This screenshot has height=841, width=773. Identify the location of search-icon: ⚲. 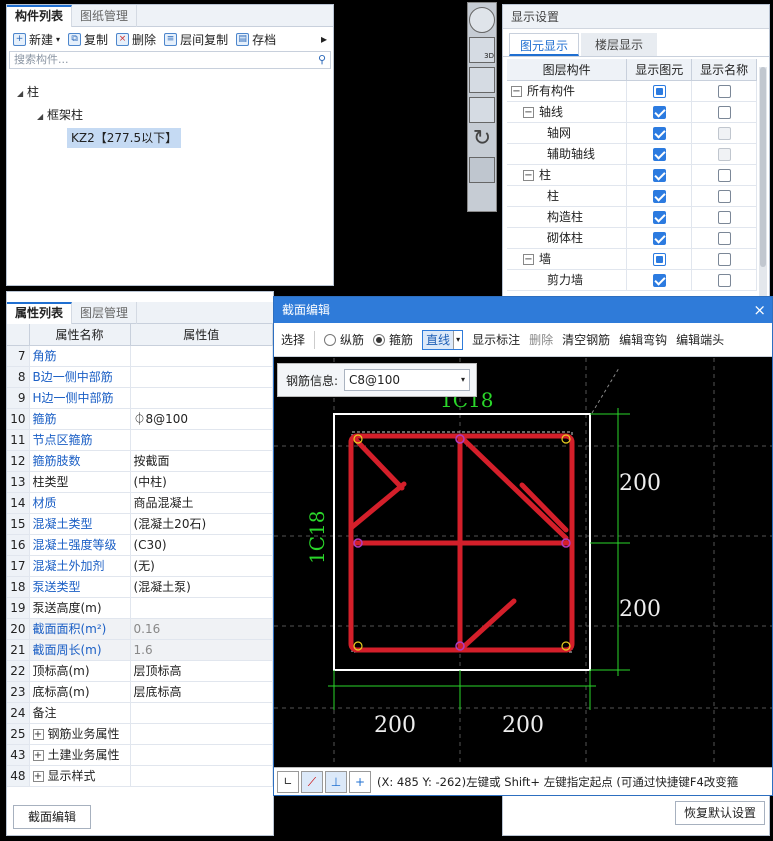
(322, 60).